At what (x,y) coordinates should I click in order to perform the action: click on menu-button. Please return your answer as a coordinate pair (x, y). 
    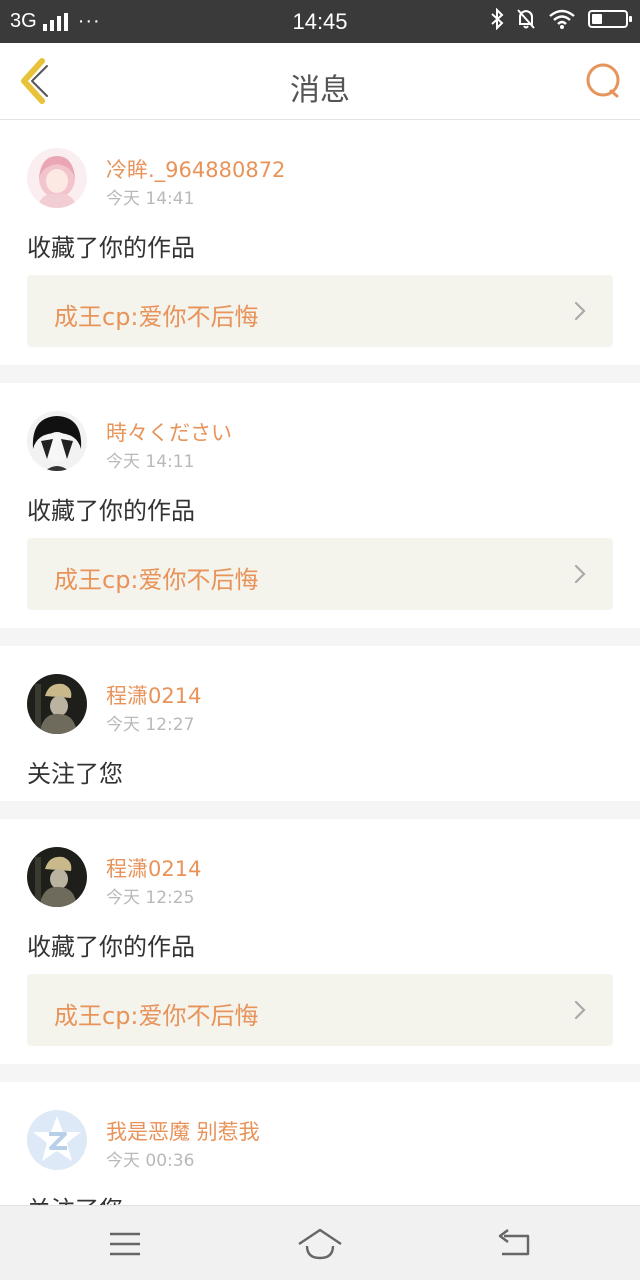
    Looking at the image, I should click on (125, 1244).